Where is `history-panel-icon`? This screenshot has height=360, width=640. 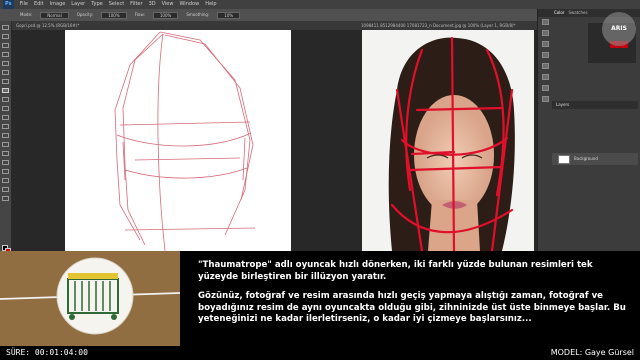
history-panel-icon is located at coordinates (545, 22).